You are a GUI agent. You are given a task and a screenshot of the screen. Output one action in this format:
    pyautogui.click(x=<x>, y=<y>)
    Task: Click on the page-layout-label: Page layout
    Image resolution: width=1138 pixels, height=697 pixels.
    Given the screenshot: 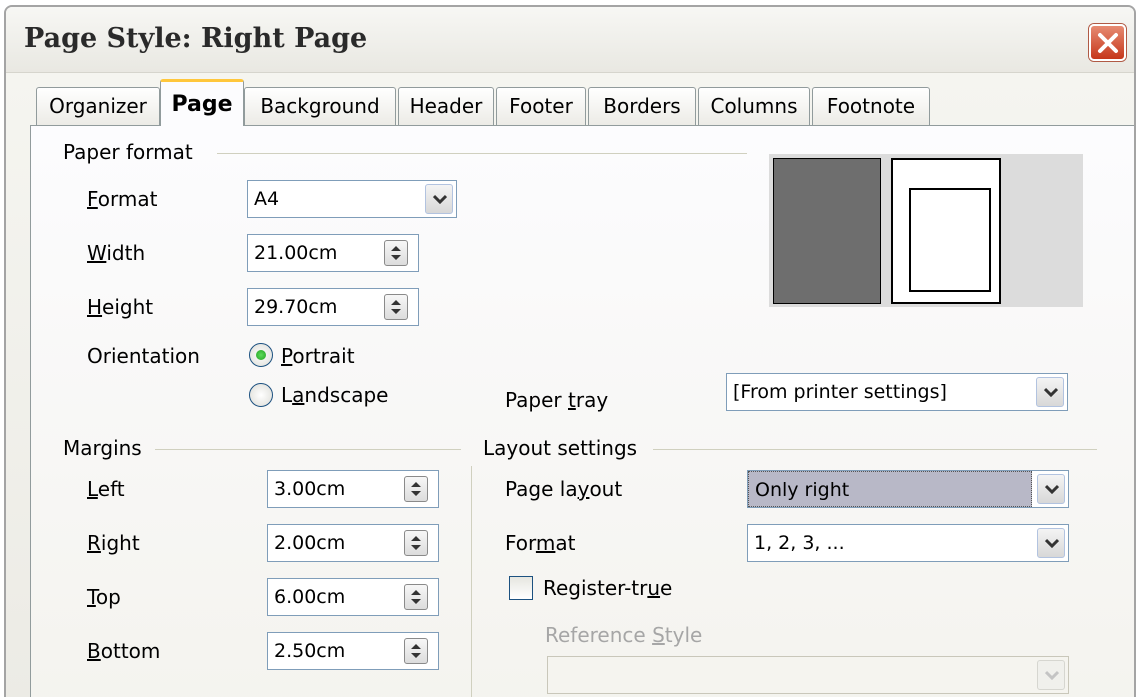 What is the action you would take?
    pyautogui.click(x=564, y=489)
    